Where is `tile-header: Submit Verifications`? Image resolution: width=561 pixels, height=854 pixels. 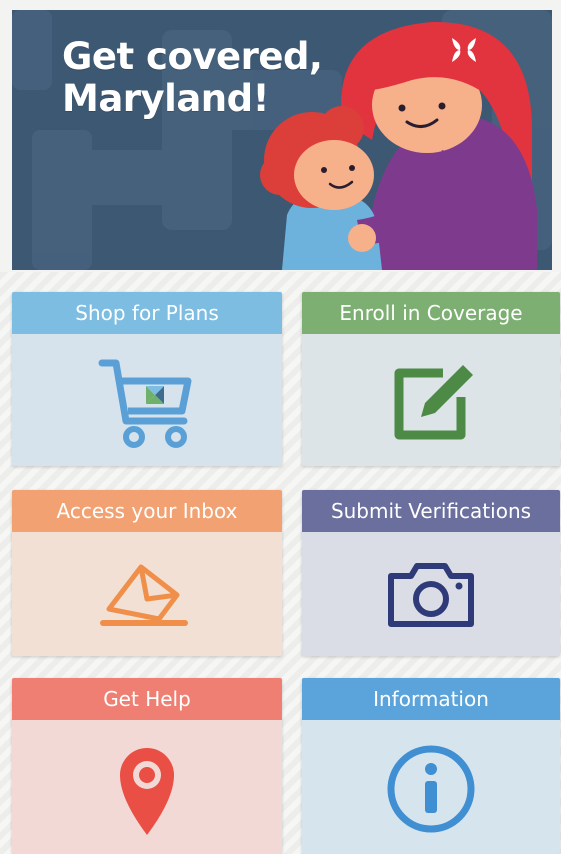 tile-header: Submit Verifications is located at coordinates (431, 511).